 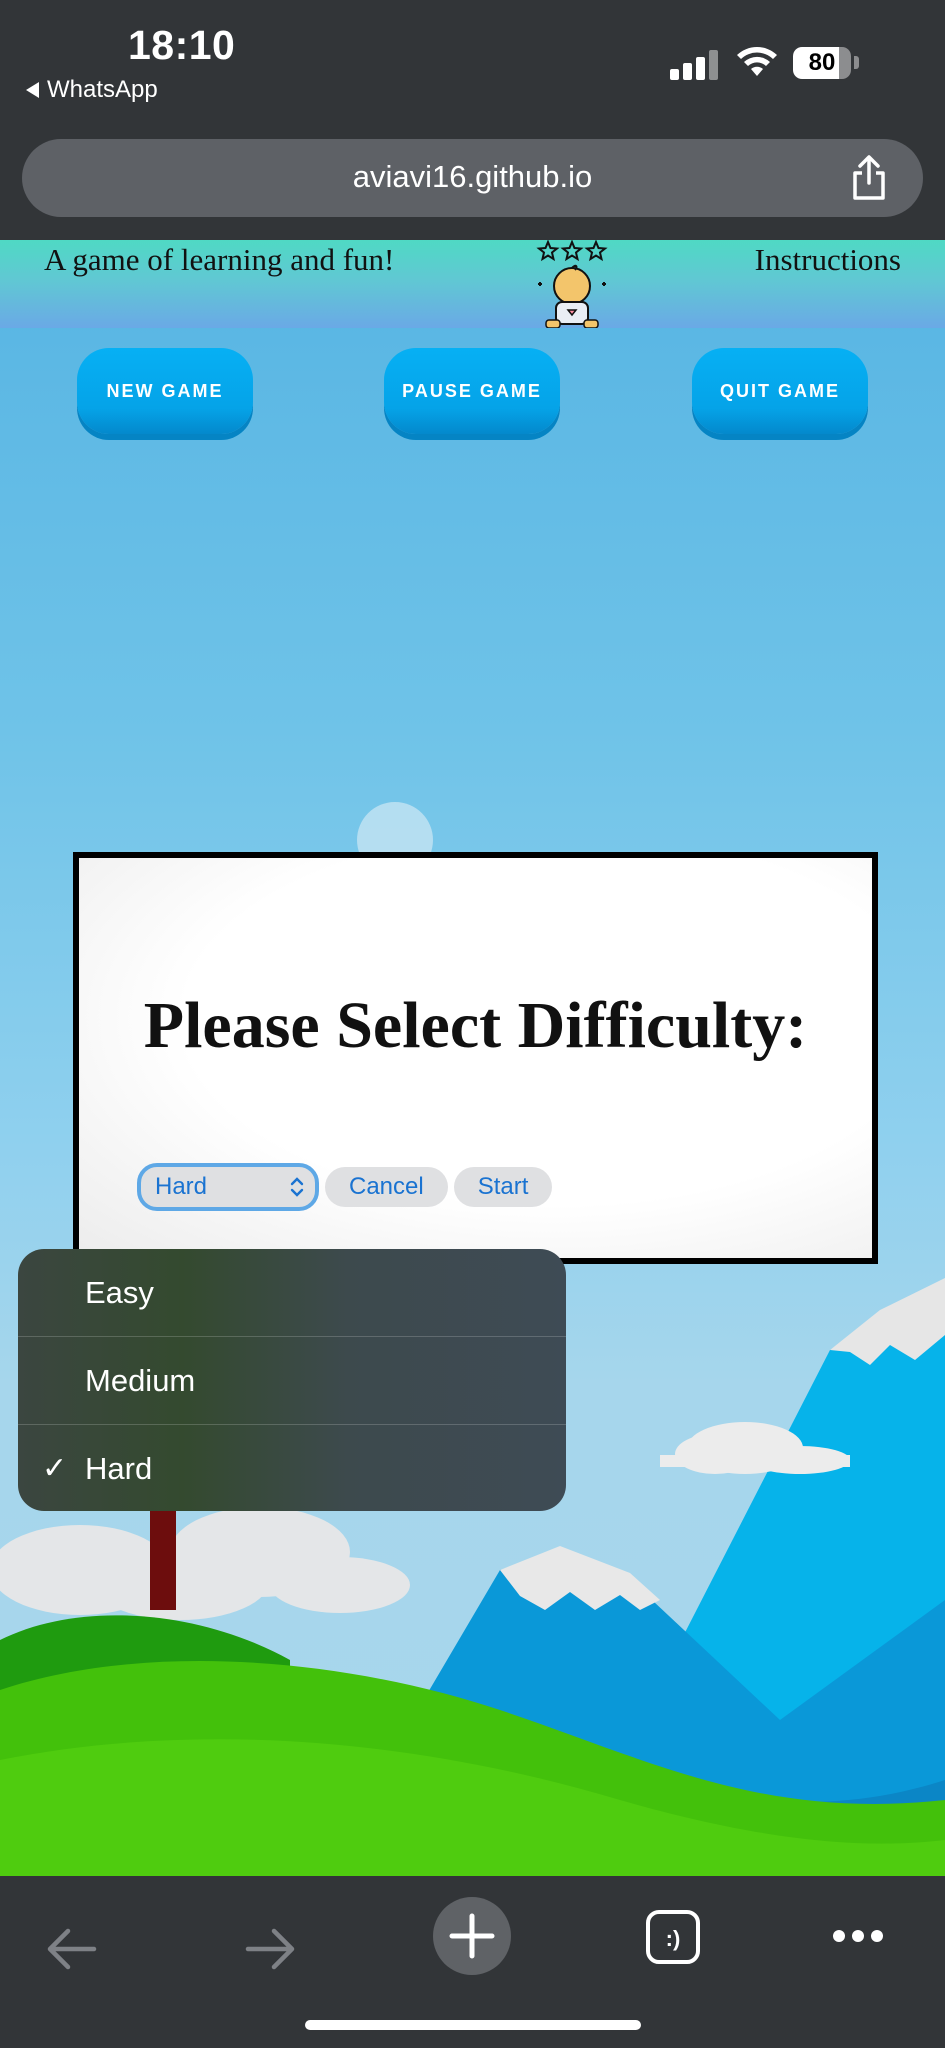 What do you see at coordinates (472, 391) in the screenshot?
I see `pause-game-button: PAUSE GAME` at bounding box center [472, 391].